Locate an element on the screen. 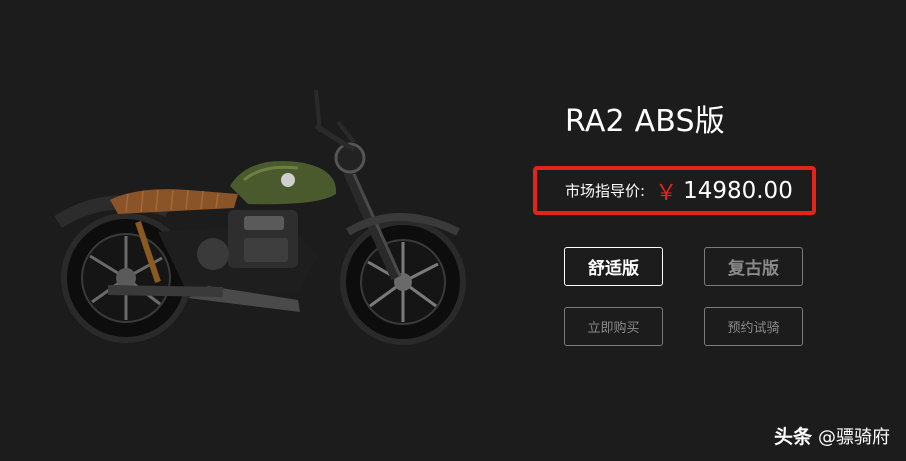 Image resolution: width=906 pixels, height=461 pixels. watermark: 头条 @骠骑府 is located at coordinates (832, 435).